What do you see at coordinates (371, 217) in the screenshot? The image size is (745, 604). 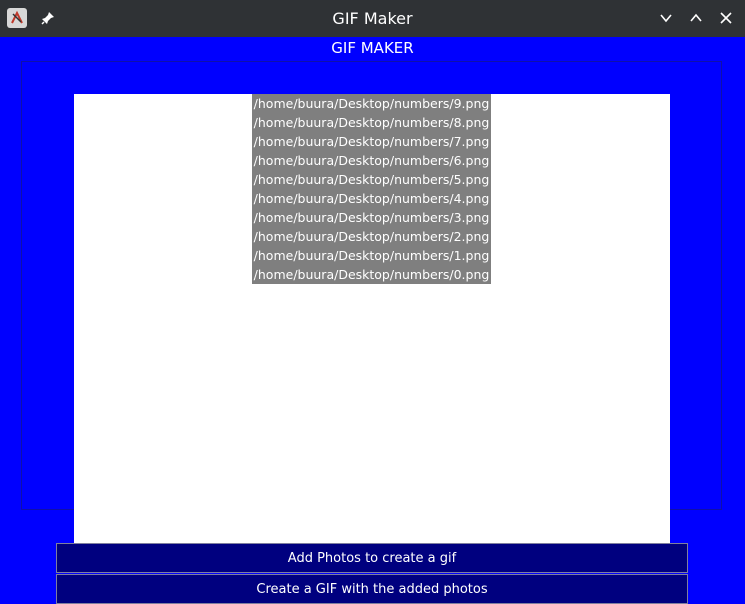 I see `list-item: /home/buura/Desktop/numbers/3.png` at bounding box center [371, 217].